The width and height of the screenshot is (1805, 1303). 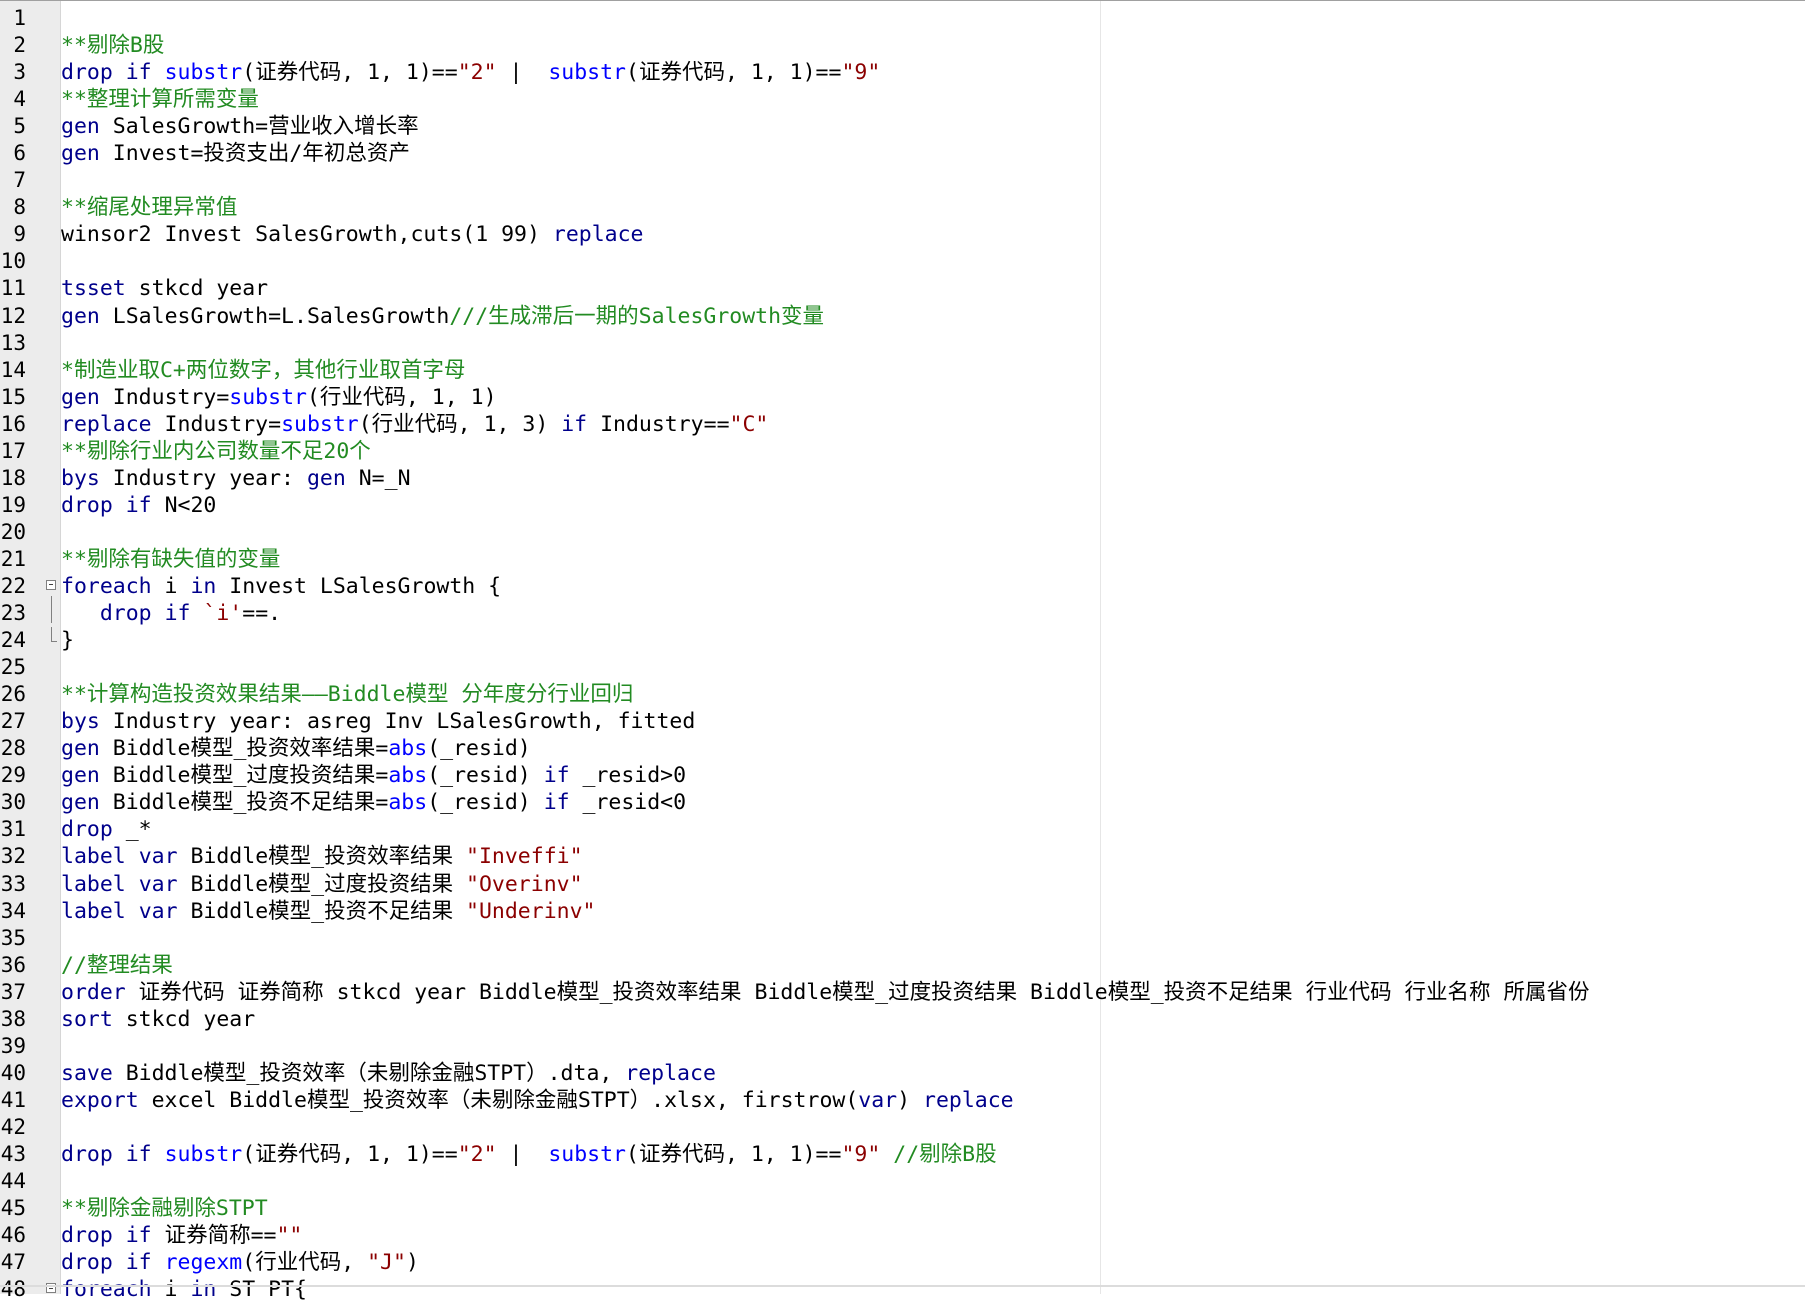 I want to click on code-text: label var Biddle模型_投资效率结果 "Inveffi", so click(x=322, y=856).